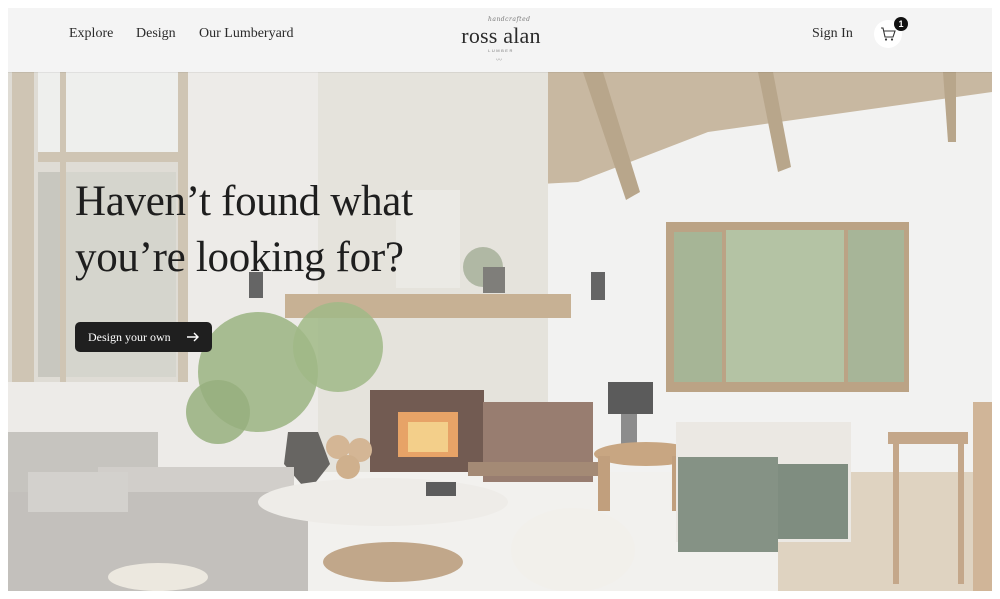 This screenshot has width=1000, height=599. I want to click on nav-design-link: Design, so click(156, 34).